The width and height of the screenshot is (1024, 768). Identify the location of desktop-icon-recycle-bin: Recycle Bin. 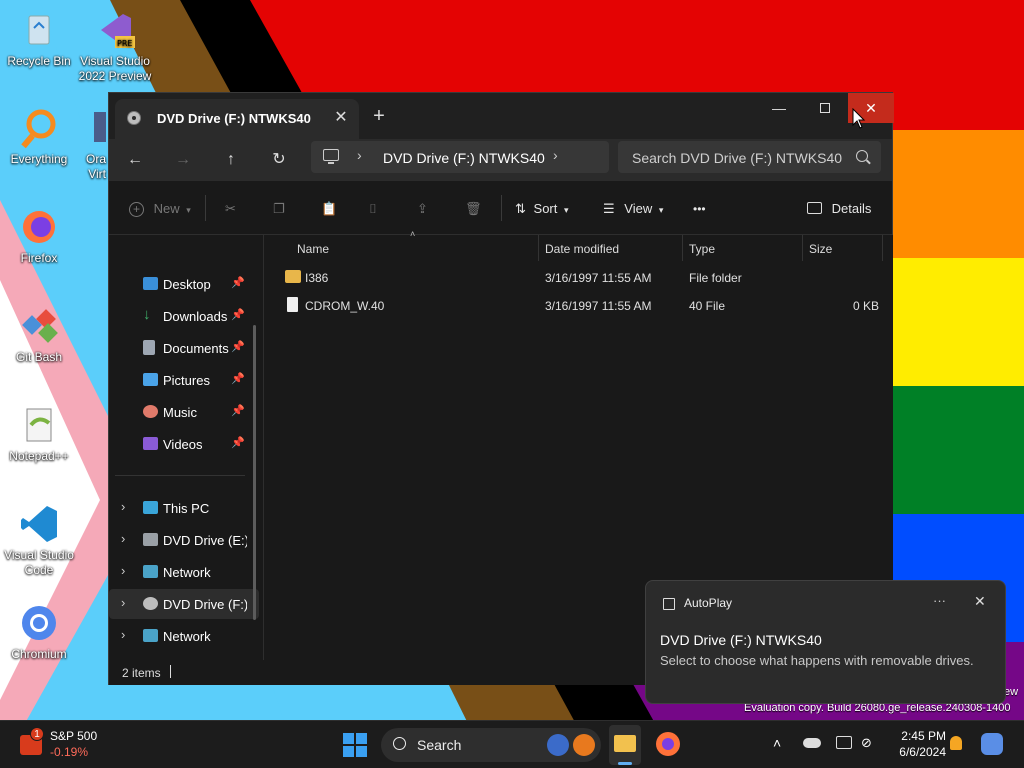
(39, 38).